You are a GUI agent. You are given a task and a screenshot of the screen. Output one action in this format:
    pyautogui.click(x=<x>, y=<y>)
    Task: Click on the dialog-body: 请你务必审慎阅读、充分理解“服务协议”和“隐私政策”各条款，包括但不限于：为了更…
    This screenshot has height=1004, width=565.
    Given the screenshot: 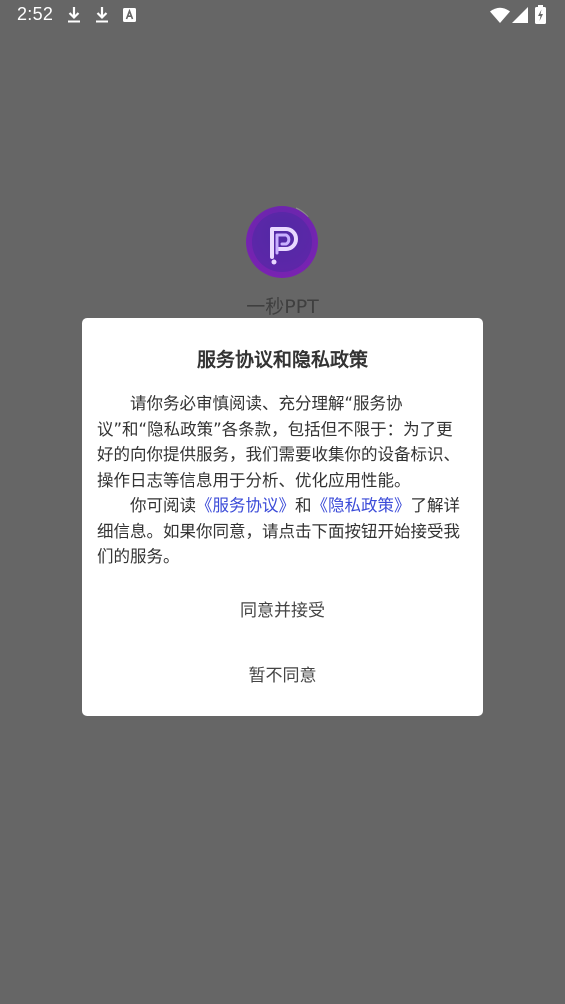 What is the action you would take?
    pyautogui.click(x=283, y=480)
    